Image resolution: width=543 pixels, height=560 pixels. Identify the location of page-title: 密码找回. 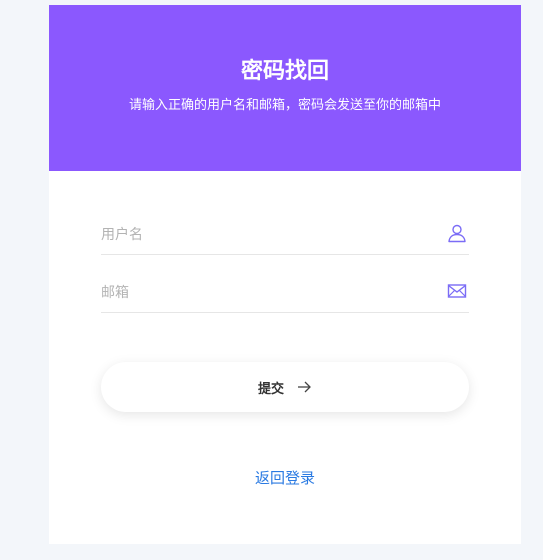
(284, 71).